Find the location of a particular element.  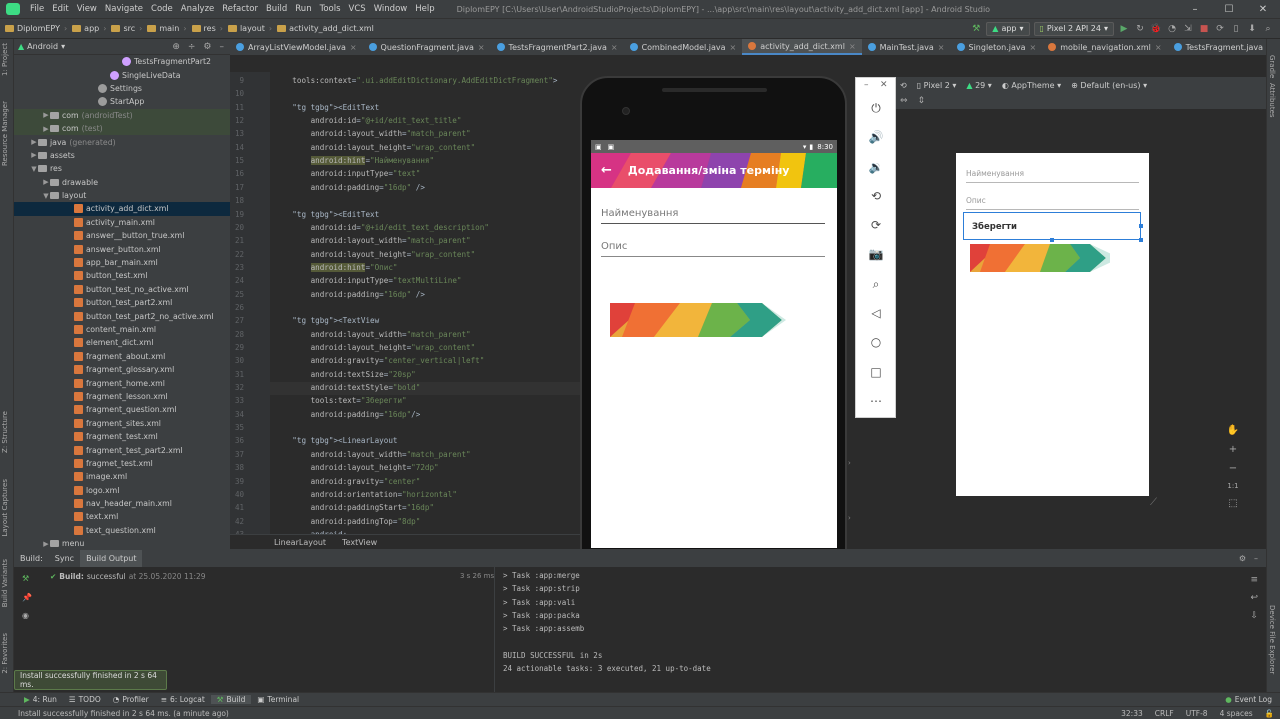

scroll-up-icon: ≡ is located at coordinates (1254, 580).